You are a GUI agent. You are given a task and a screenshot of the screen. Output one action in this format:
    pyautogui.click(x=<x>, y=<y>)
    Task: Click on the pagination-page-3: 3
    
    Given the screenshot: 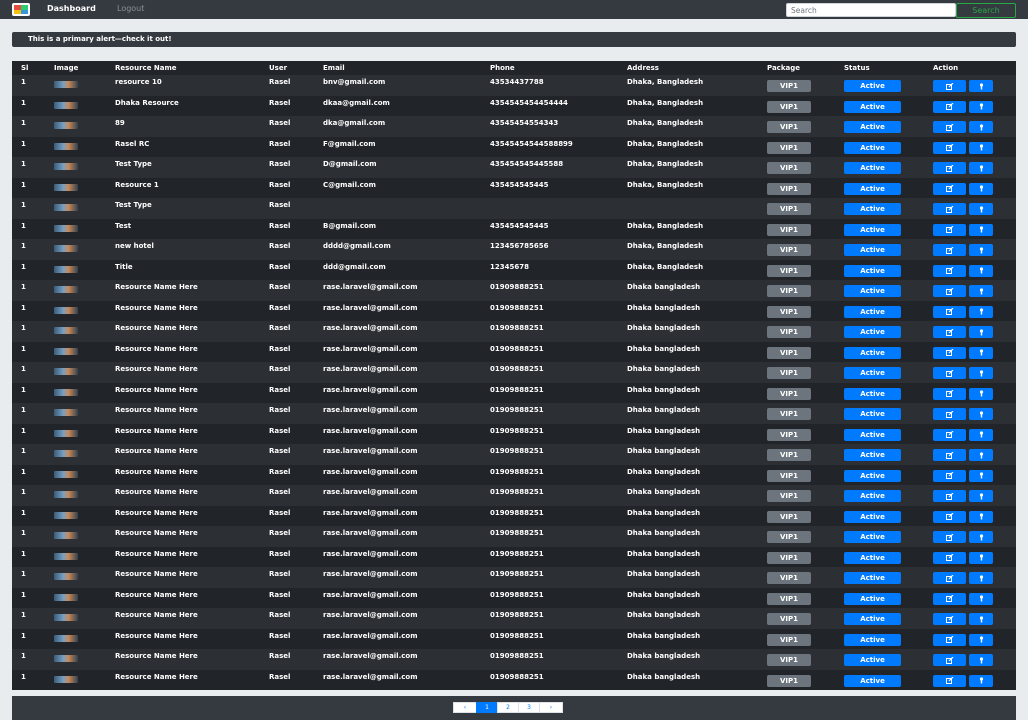 What is the action you would take?
    pyautogui.click(x=529, y=707)
    